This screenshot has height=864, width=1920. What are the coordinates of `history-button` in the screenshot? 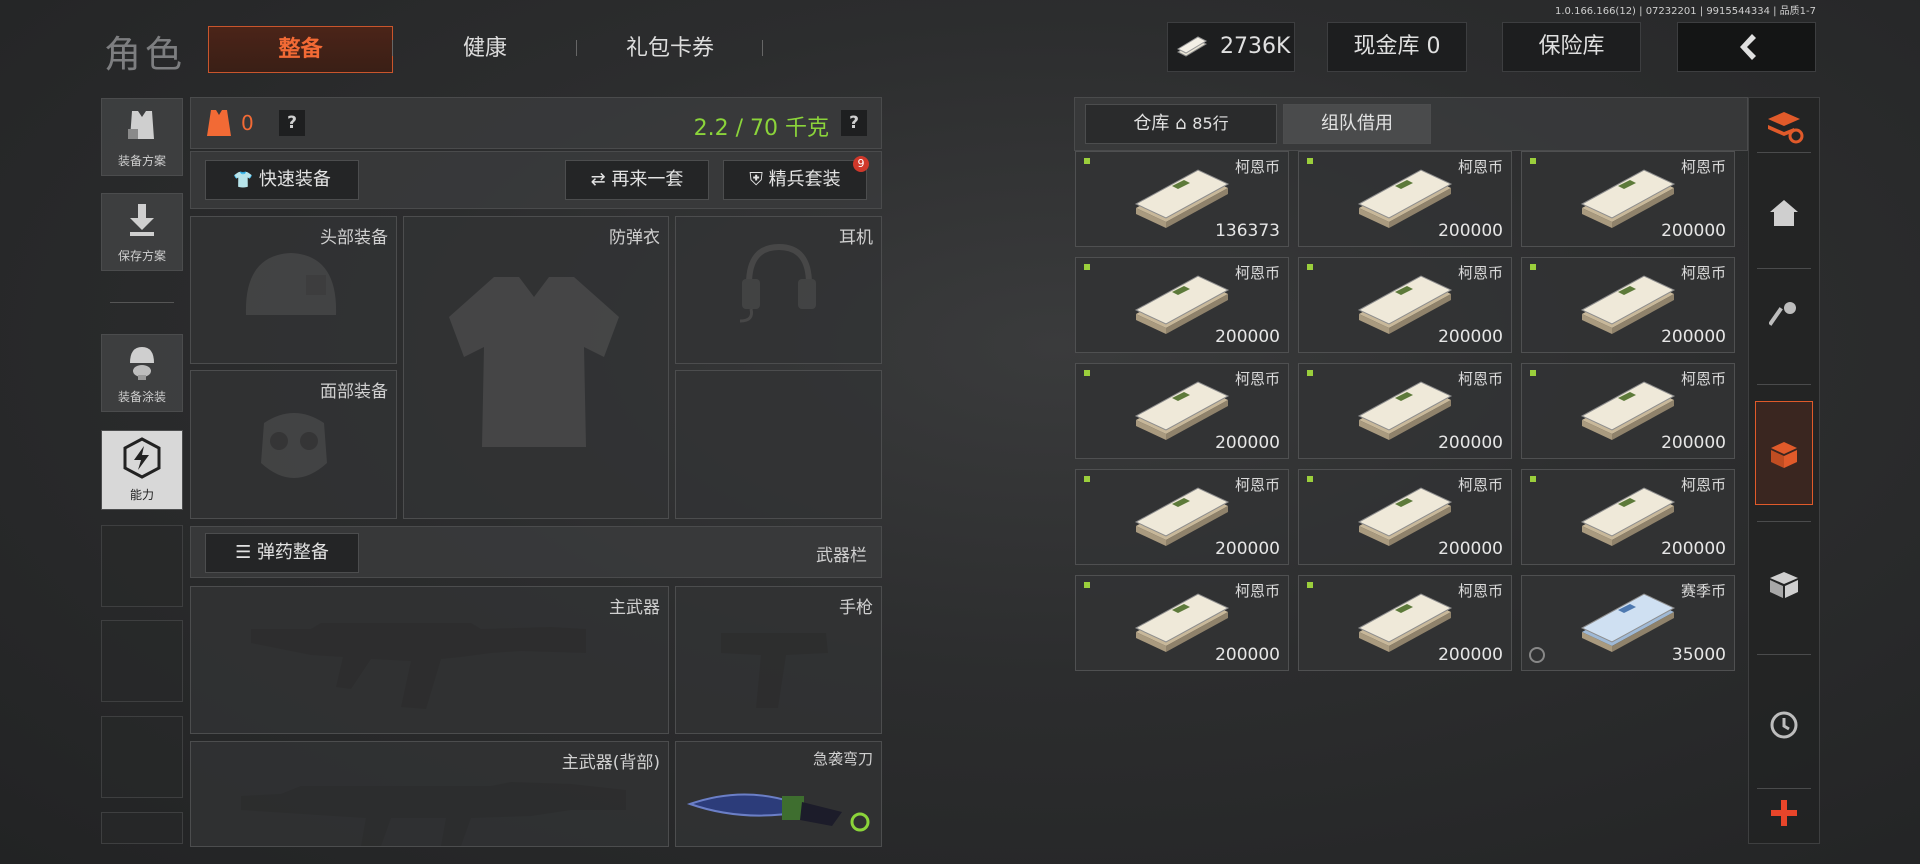 It's located at (1784, 727).